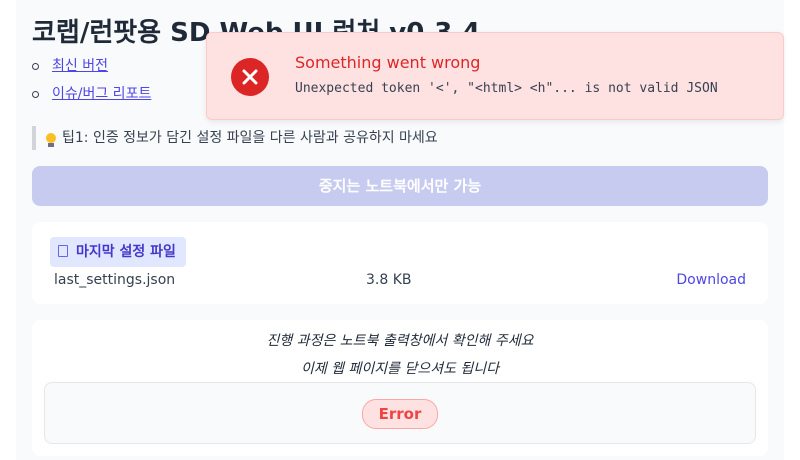  What do you see at coordinates (400, 186) in the screenshot?
I see `stop-button: 중지는 노트북에서만 가능` at bounding box center [400, 186].